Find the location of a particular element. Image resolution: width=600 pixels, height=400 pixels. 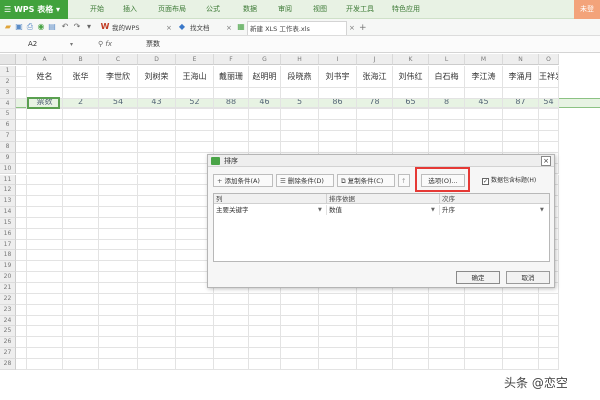

column-header: J is located at coordinates (375, 59).